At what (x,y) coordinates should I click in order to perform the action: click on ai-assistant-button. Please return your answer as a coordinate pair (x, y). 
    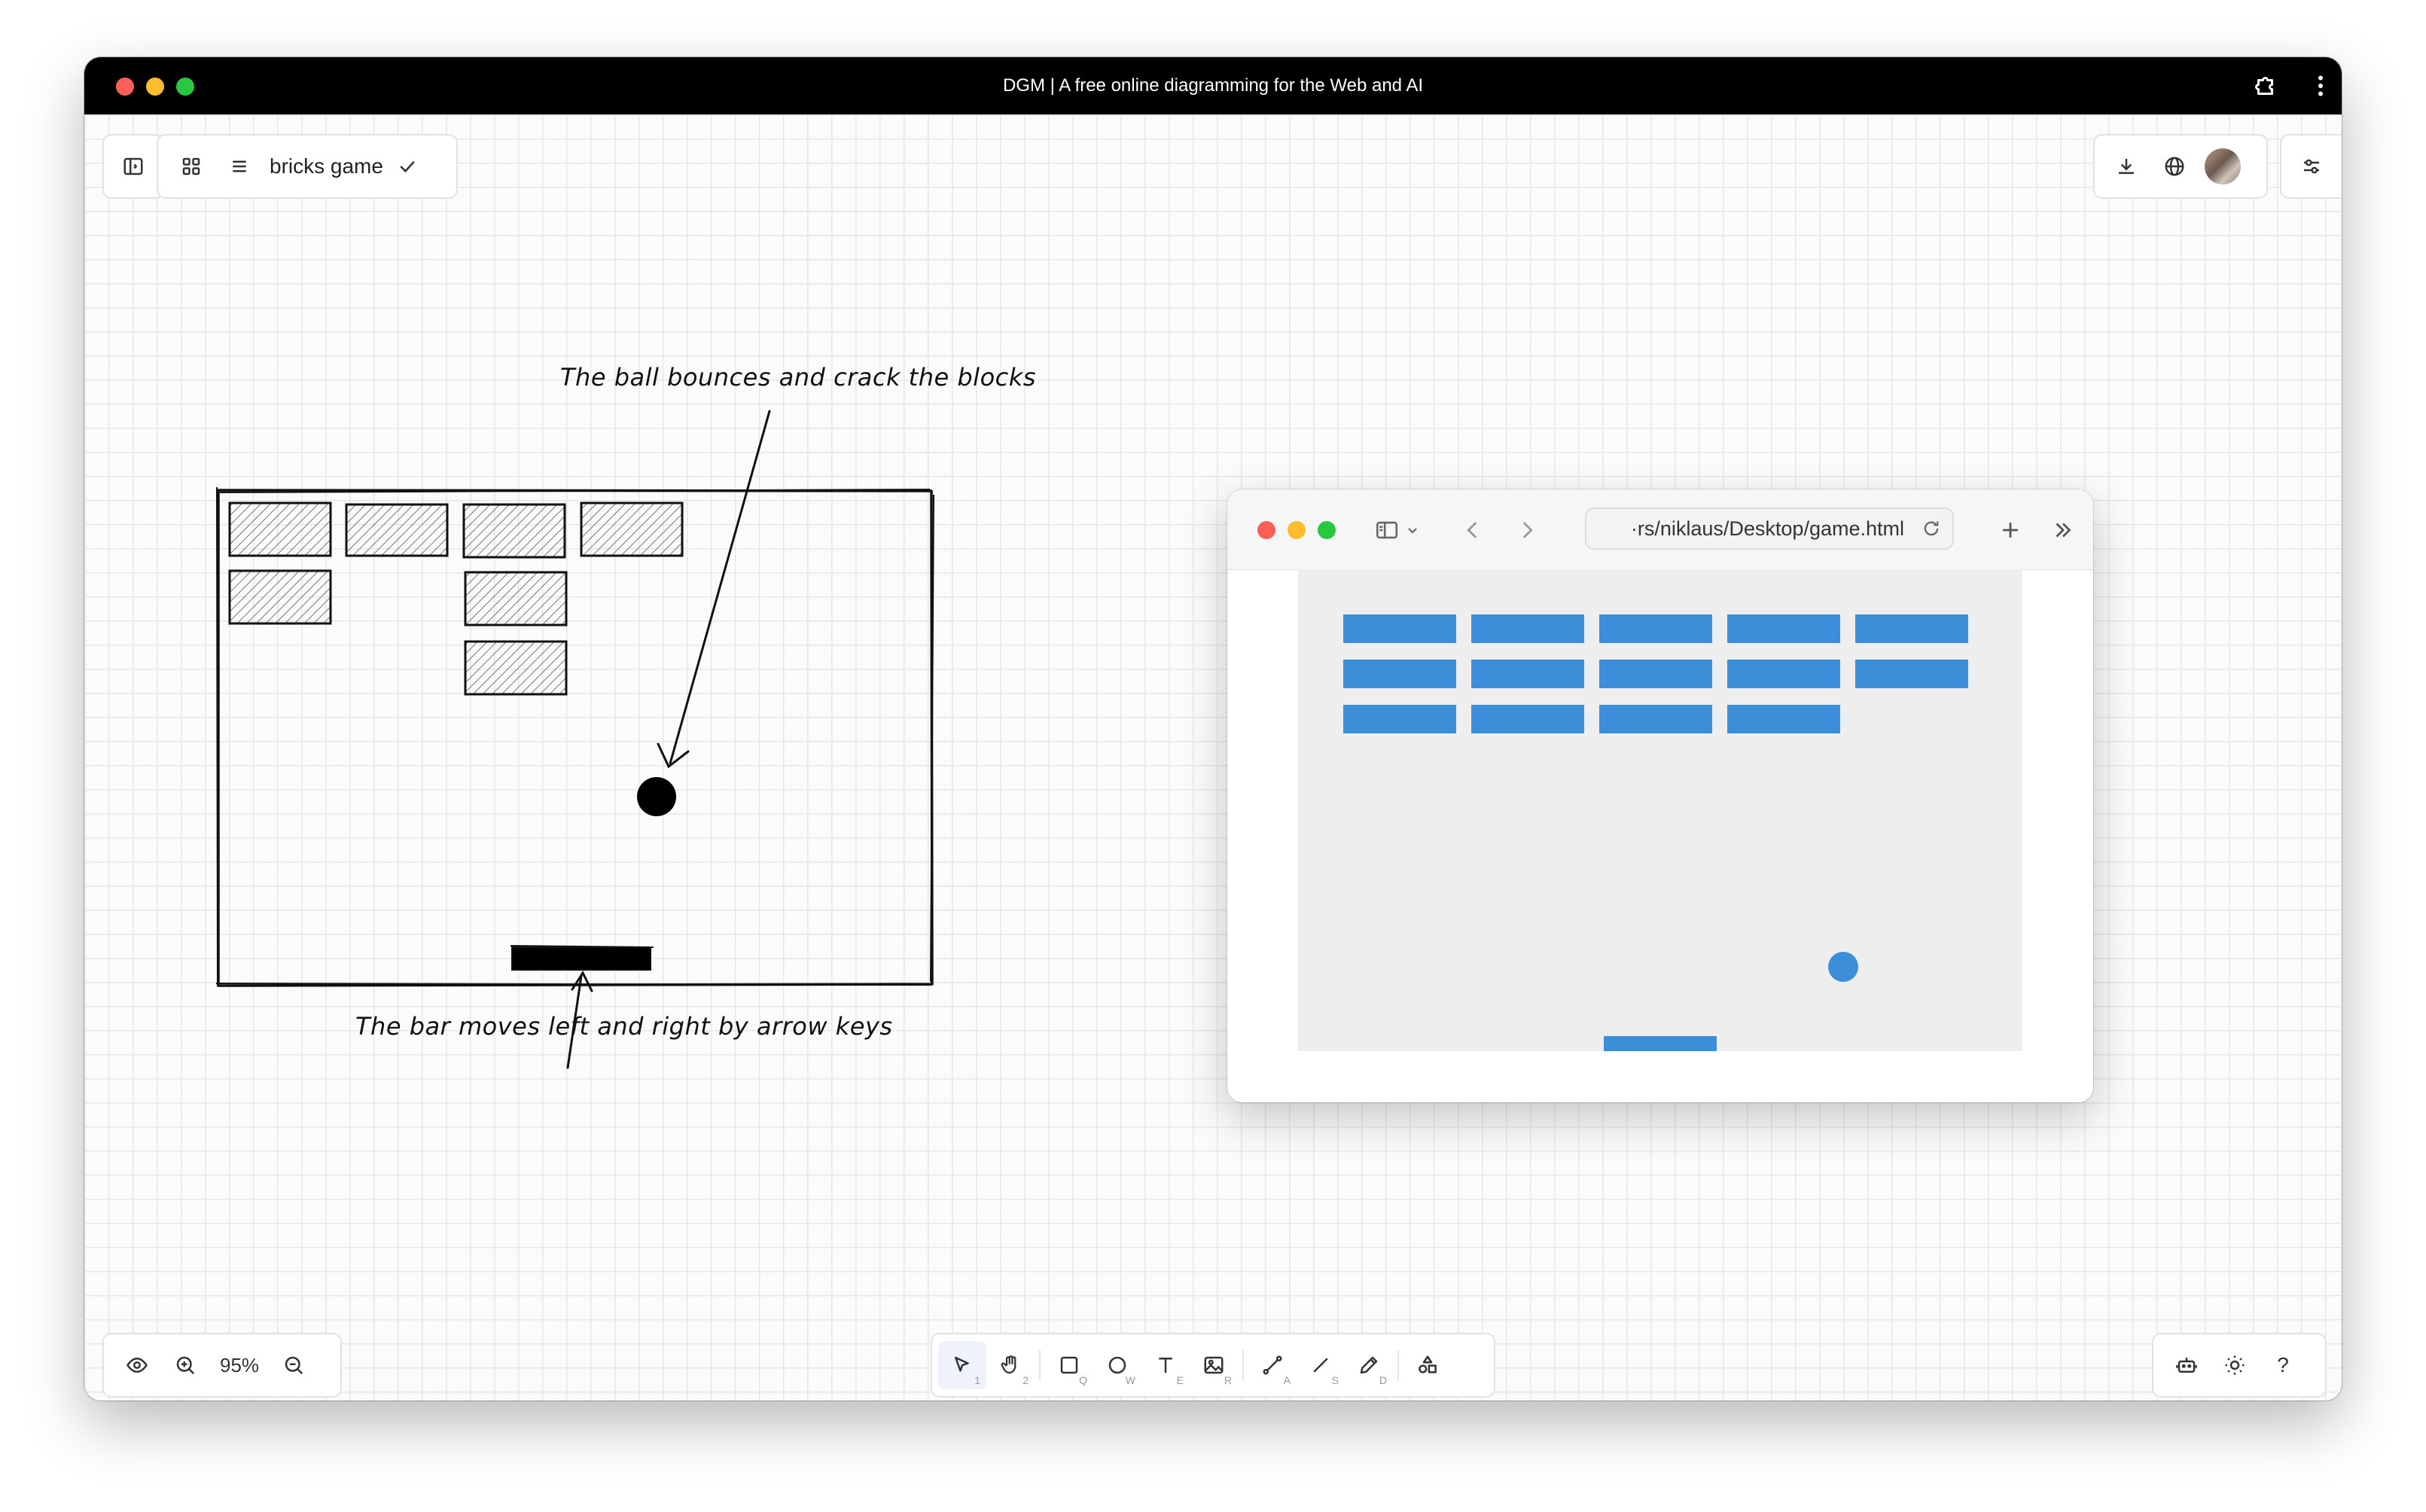
    Looking at the image, I should click on (2186, 1365).